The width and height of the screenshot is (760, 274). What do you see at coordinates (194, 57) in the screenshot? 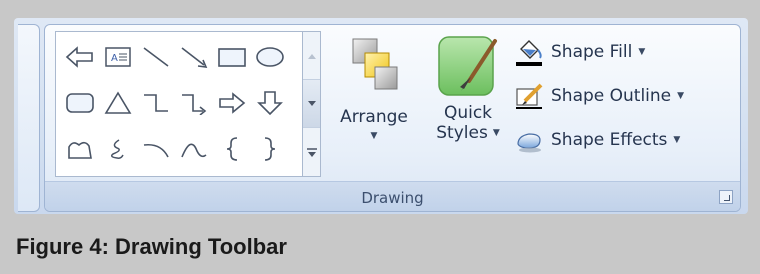
I see `arrow-line-icon` at bounding box center [194, 57].